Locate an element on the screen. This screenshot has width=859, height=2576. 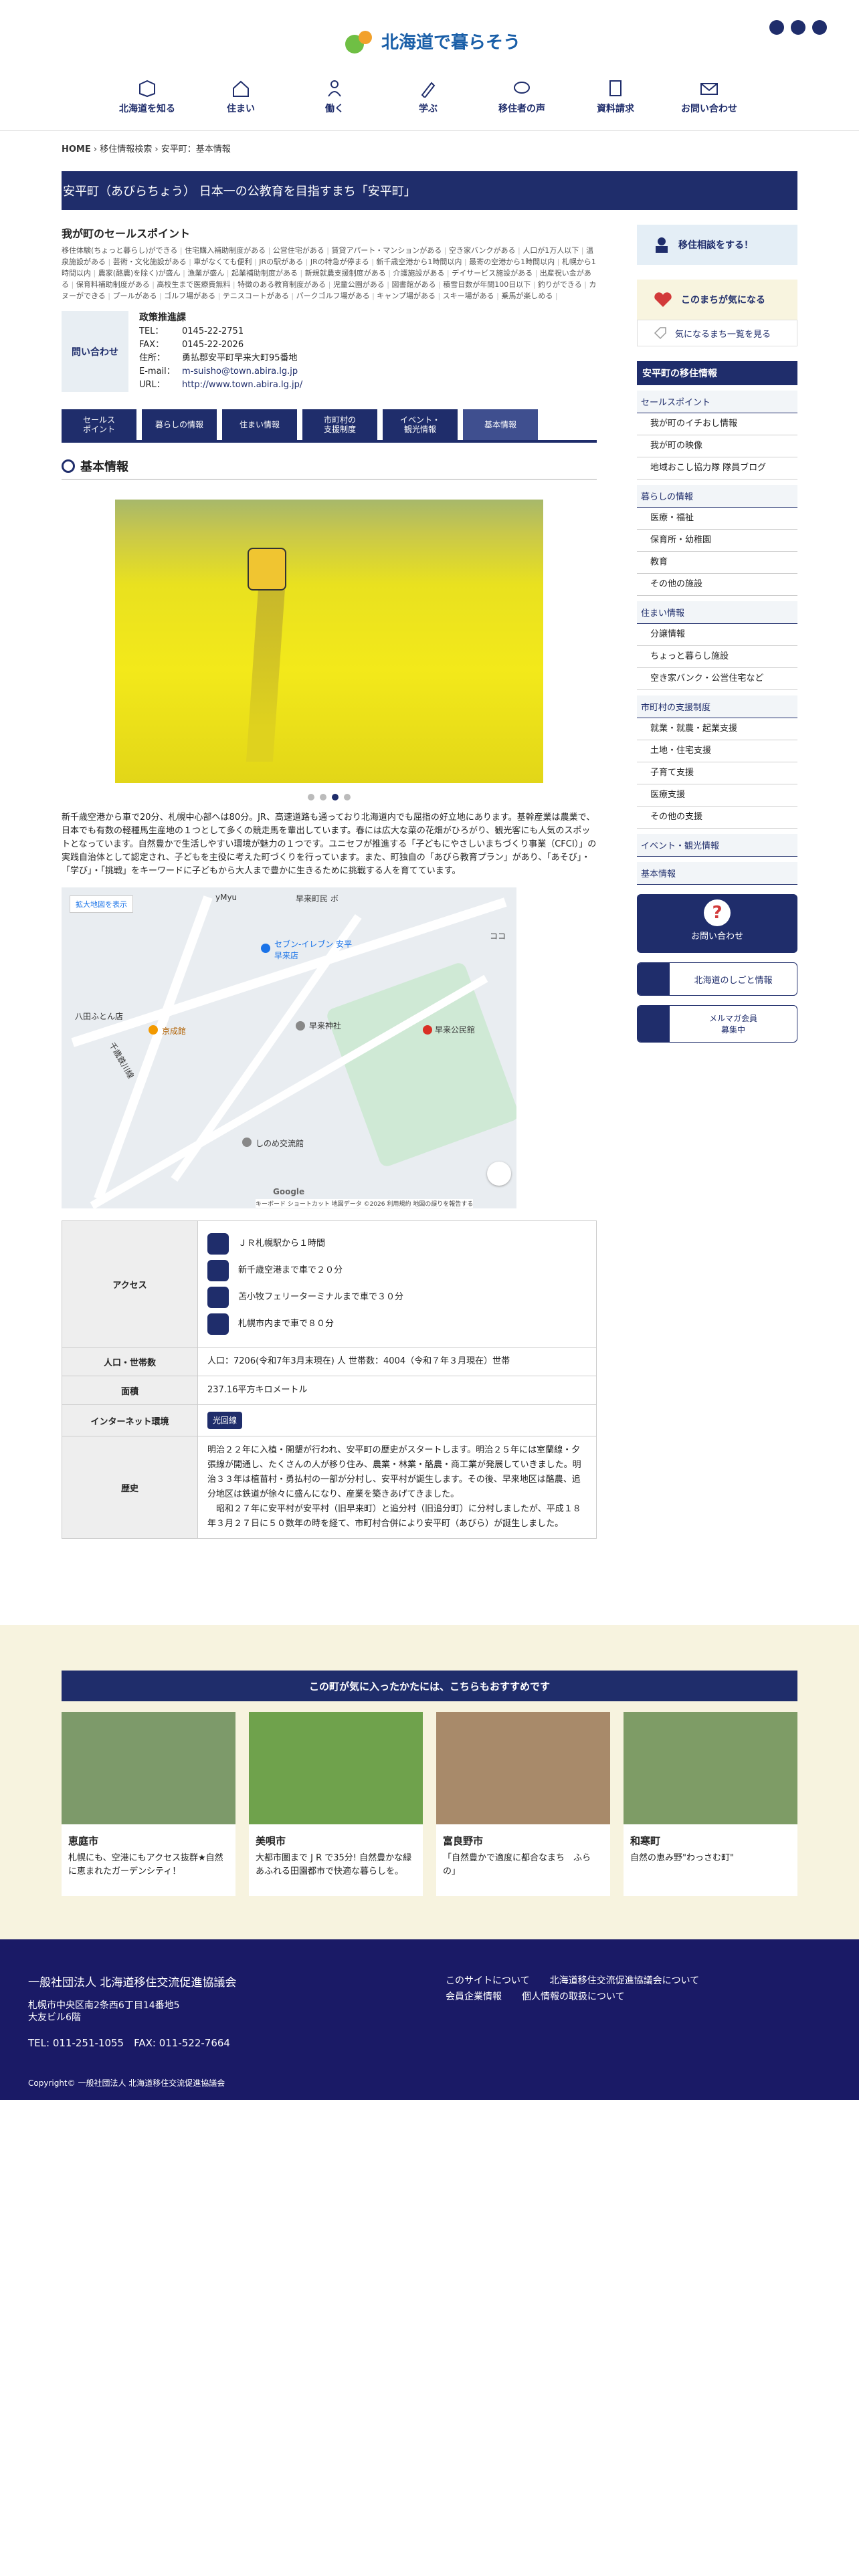
breadcrumb-home: HOME is located at coordinates (76, 149).